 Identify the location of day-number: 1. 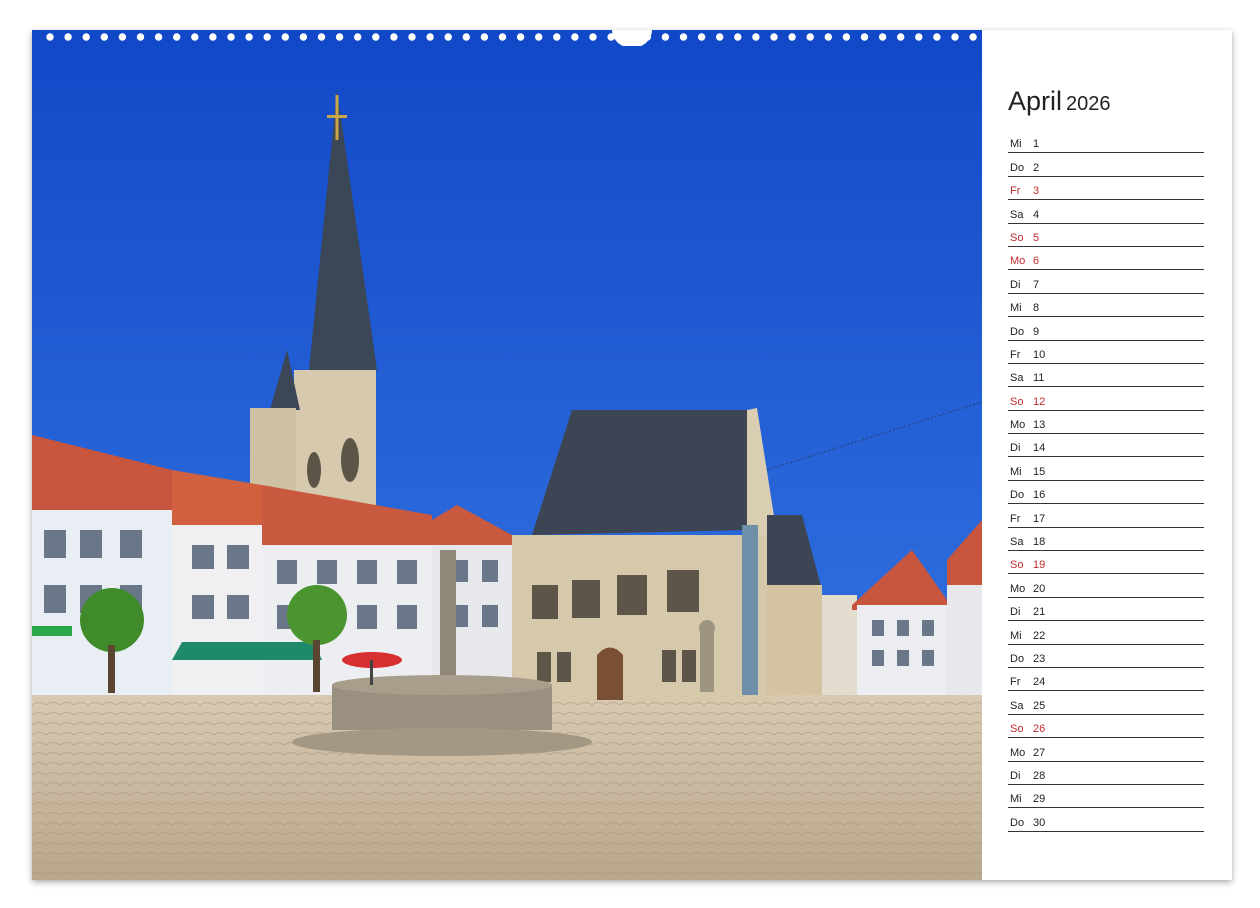
(1036, 144).